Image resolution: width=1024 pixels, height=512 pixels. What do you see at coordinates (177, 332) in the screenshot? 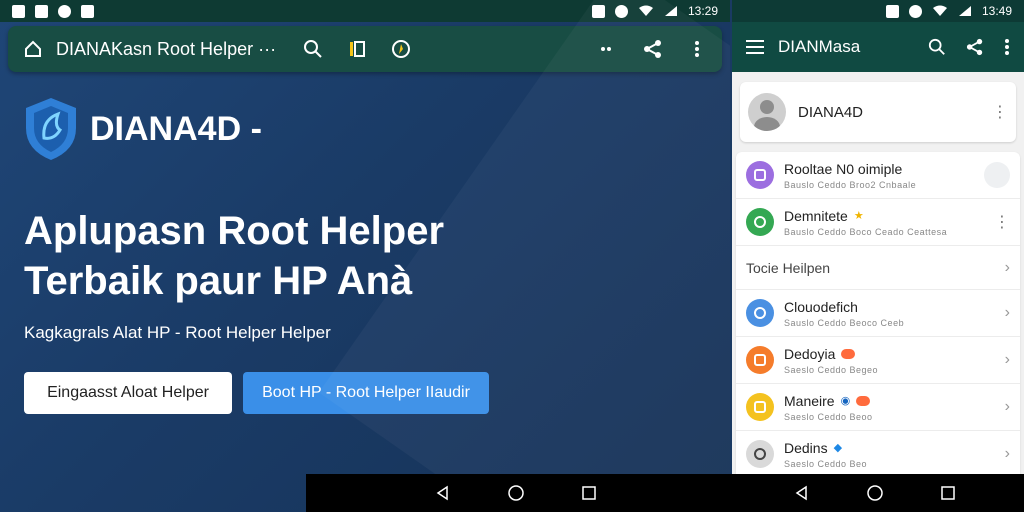
I see `hero-subtitle: Kagkagrals Alat HP - Root Helper Helper` at bounding box center [177, 332].